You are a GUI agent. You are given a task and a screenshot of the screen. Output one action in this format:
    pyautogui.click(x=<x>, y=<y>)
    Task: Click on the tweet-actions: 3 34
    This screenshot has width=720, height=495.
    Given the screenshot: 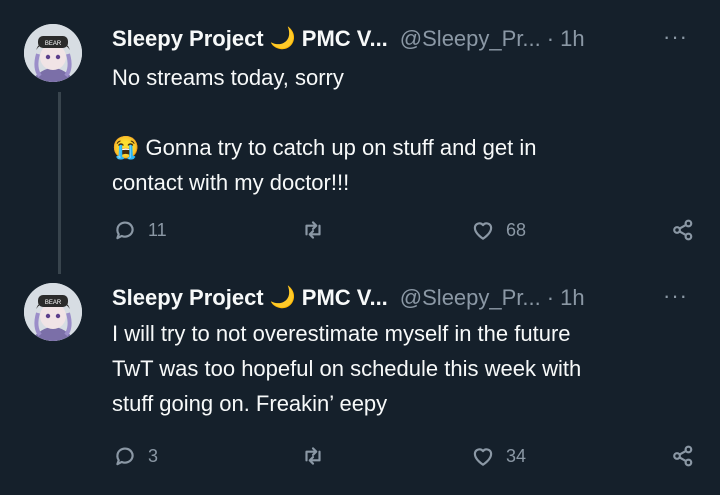 What is the action you would take?
    pyautogui.click(x=404, y=456)
    